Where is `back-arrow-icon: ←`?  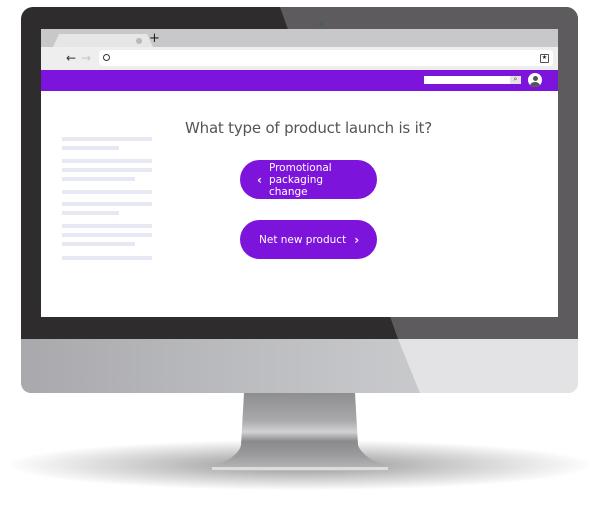
back-arrow-icon: ← is located at coordinates (71, 58).